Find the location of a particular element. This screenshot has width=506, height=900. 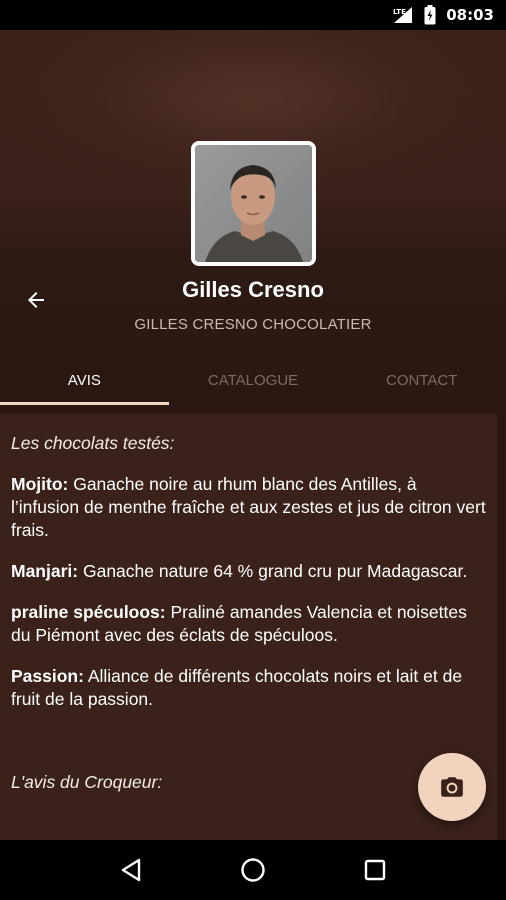

chocolate-name: praline spéculoos: is located at coordinates (88, 612).